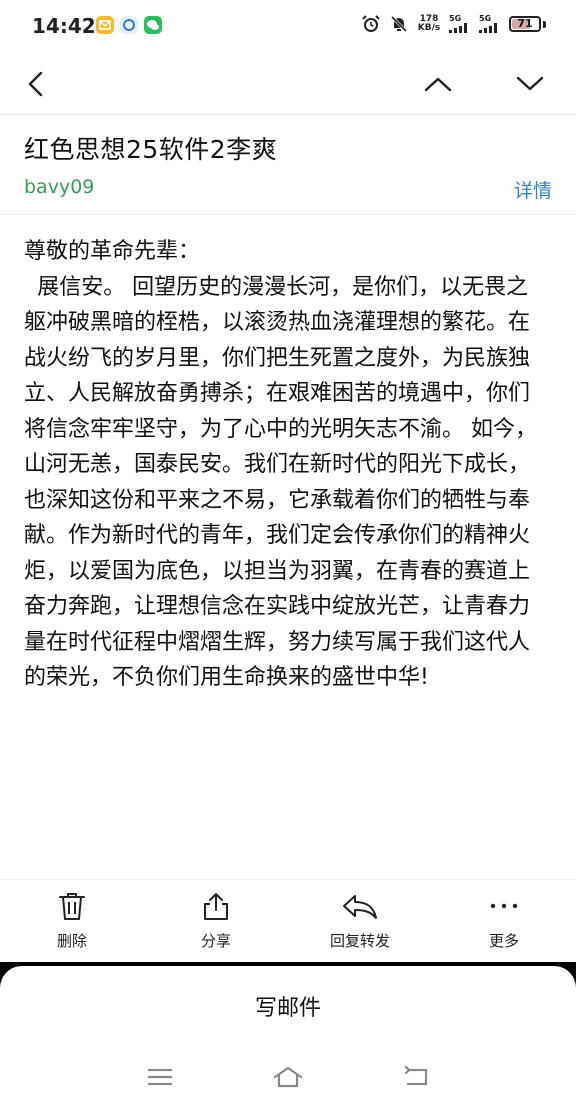 The image size is (576, 1103). I want to click on signal-1-label: 5G, so click(455, 18).